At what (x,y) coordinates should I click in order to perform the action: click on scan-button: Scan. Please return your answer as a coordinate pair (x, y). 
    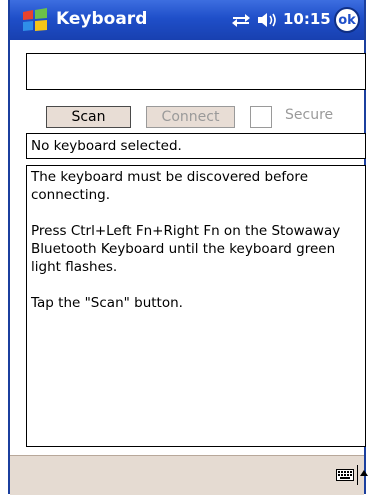
    Looking at the image, I should click on (88, 117).